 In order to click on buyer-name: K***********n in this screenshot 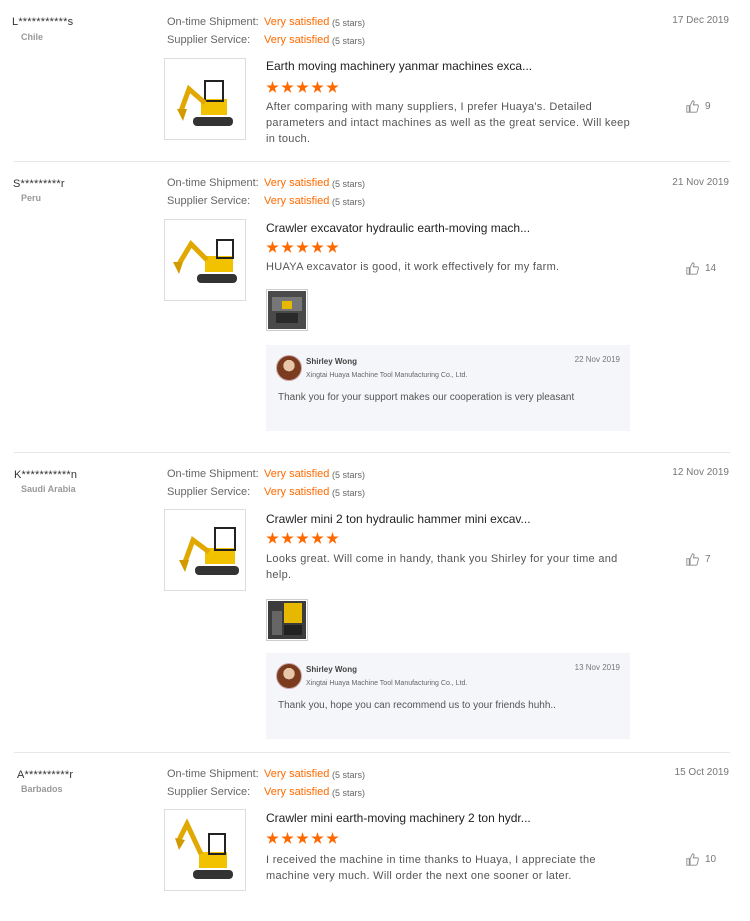, I will do `click(46, 475)`.